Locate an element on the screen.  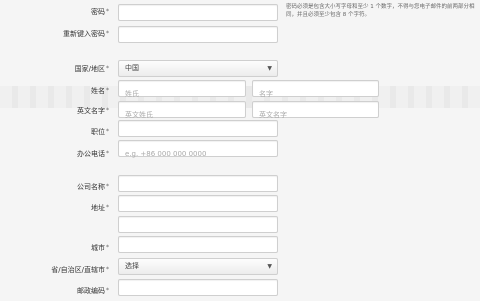
last-name-input is located at coordinates (182, 94).